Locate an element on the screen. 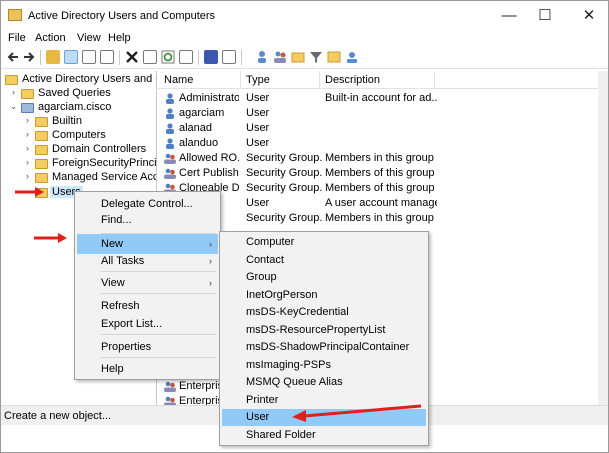 This screenshot has width=609, height=453. console-tree-icon is located at coordinates (71, 57).